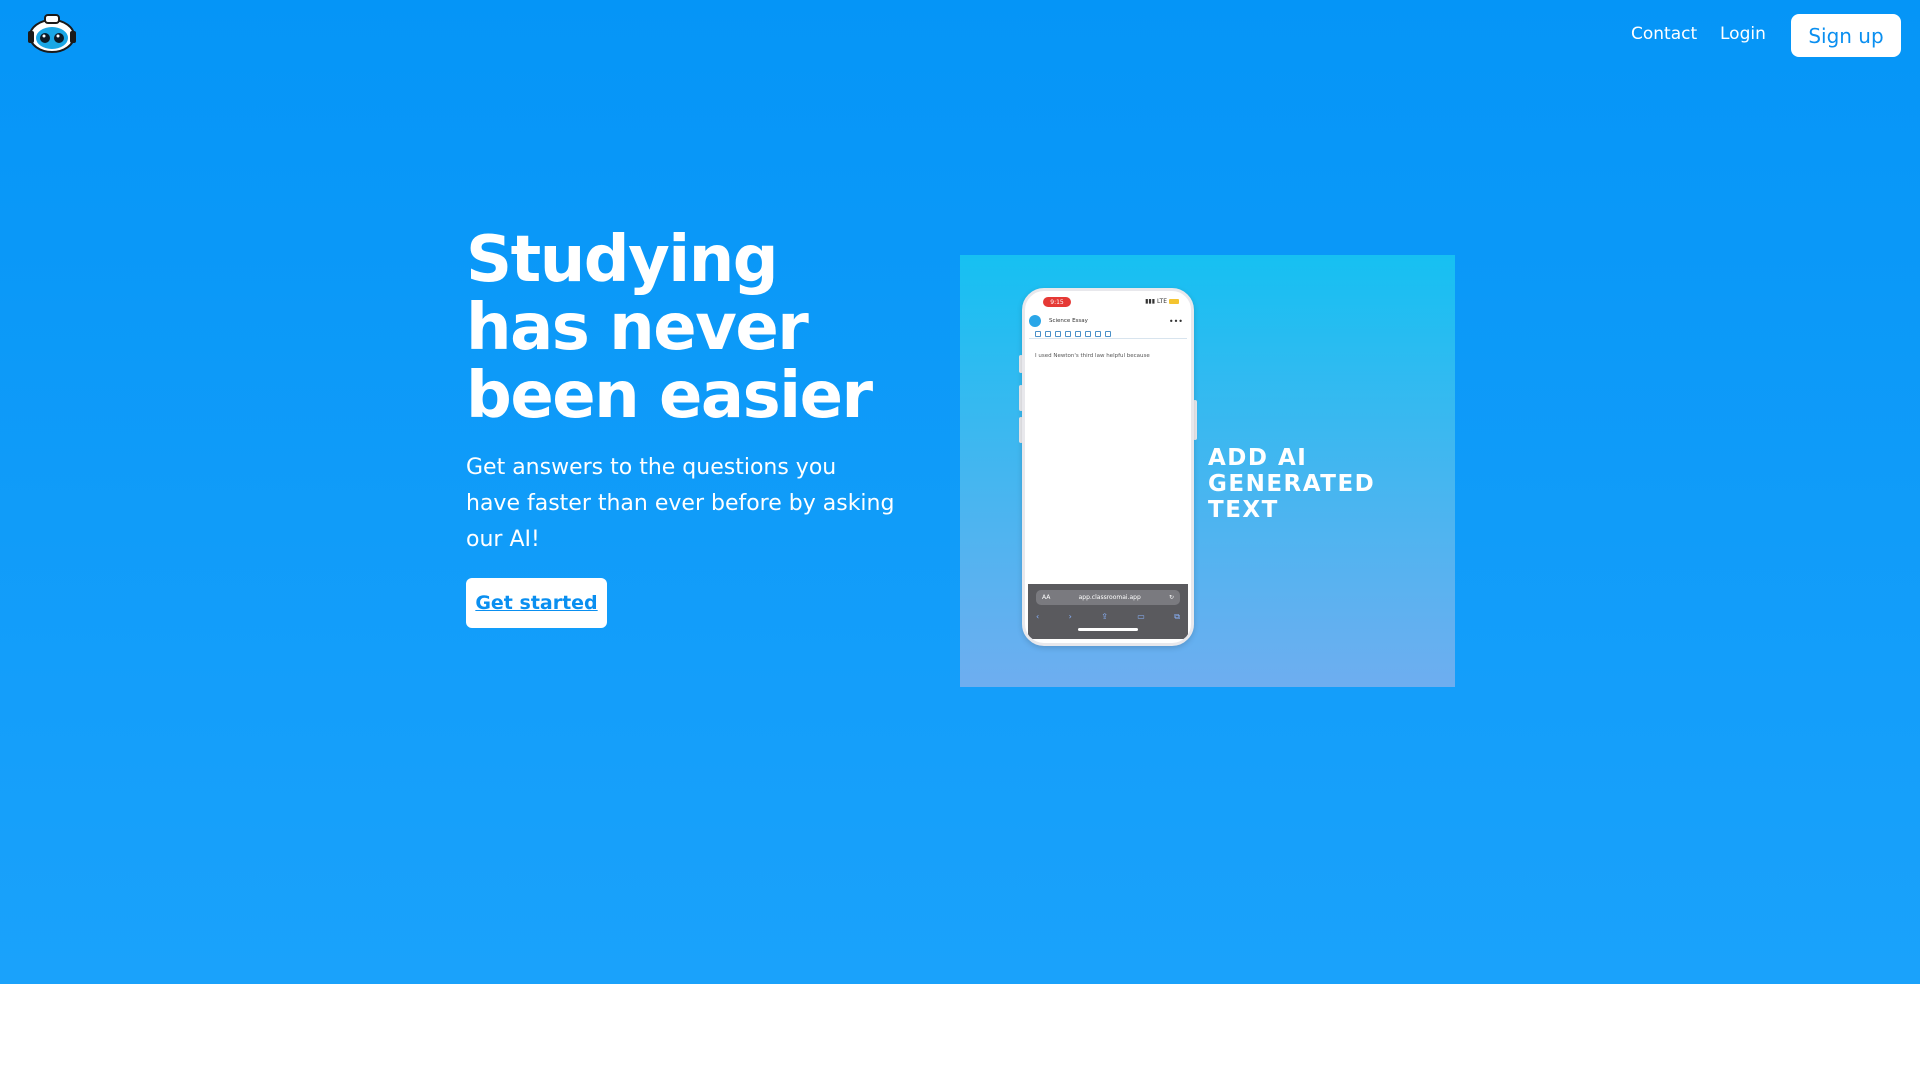 The image size is (1920, 1080). I want to click on text-size-label: AA, so click(1046, 597).